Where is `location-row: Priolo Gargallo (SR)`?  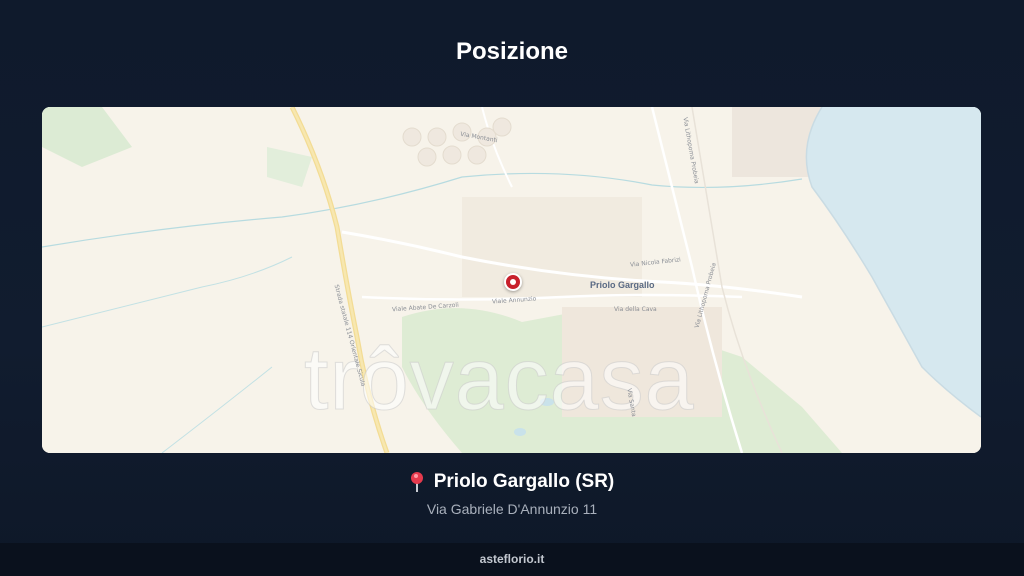
location-row: Priolo Gargallo (SR) is located at coordinates (512, 482).